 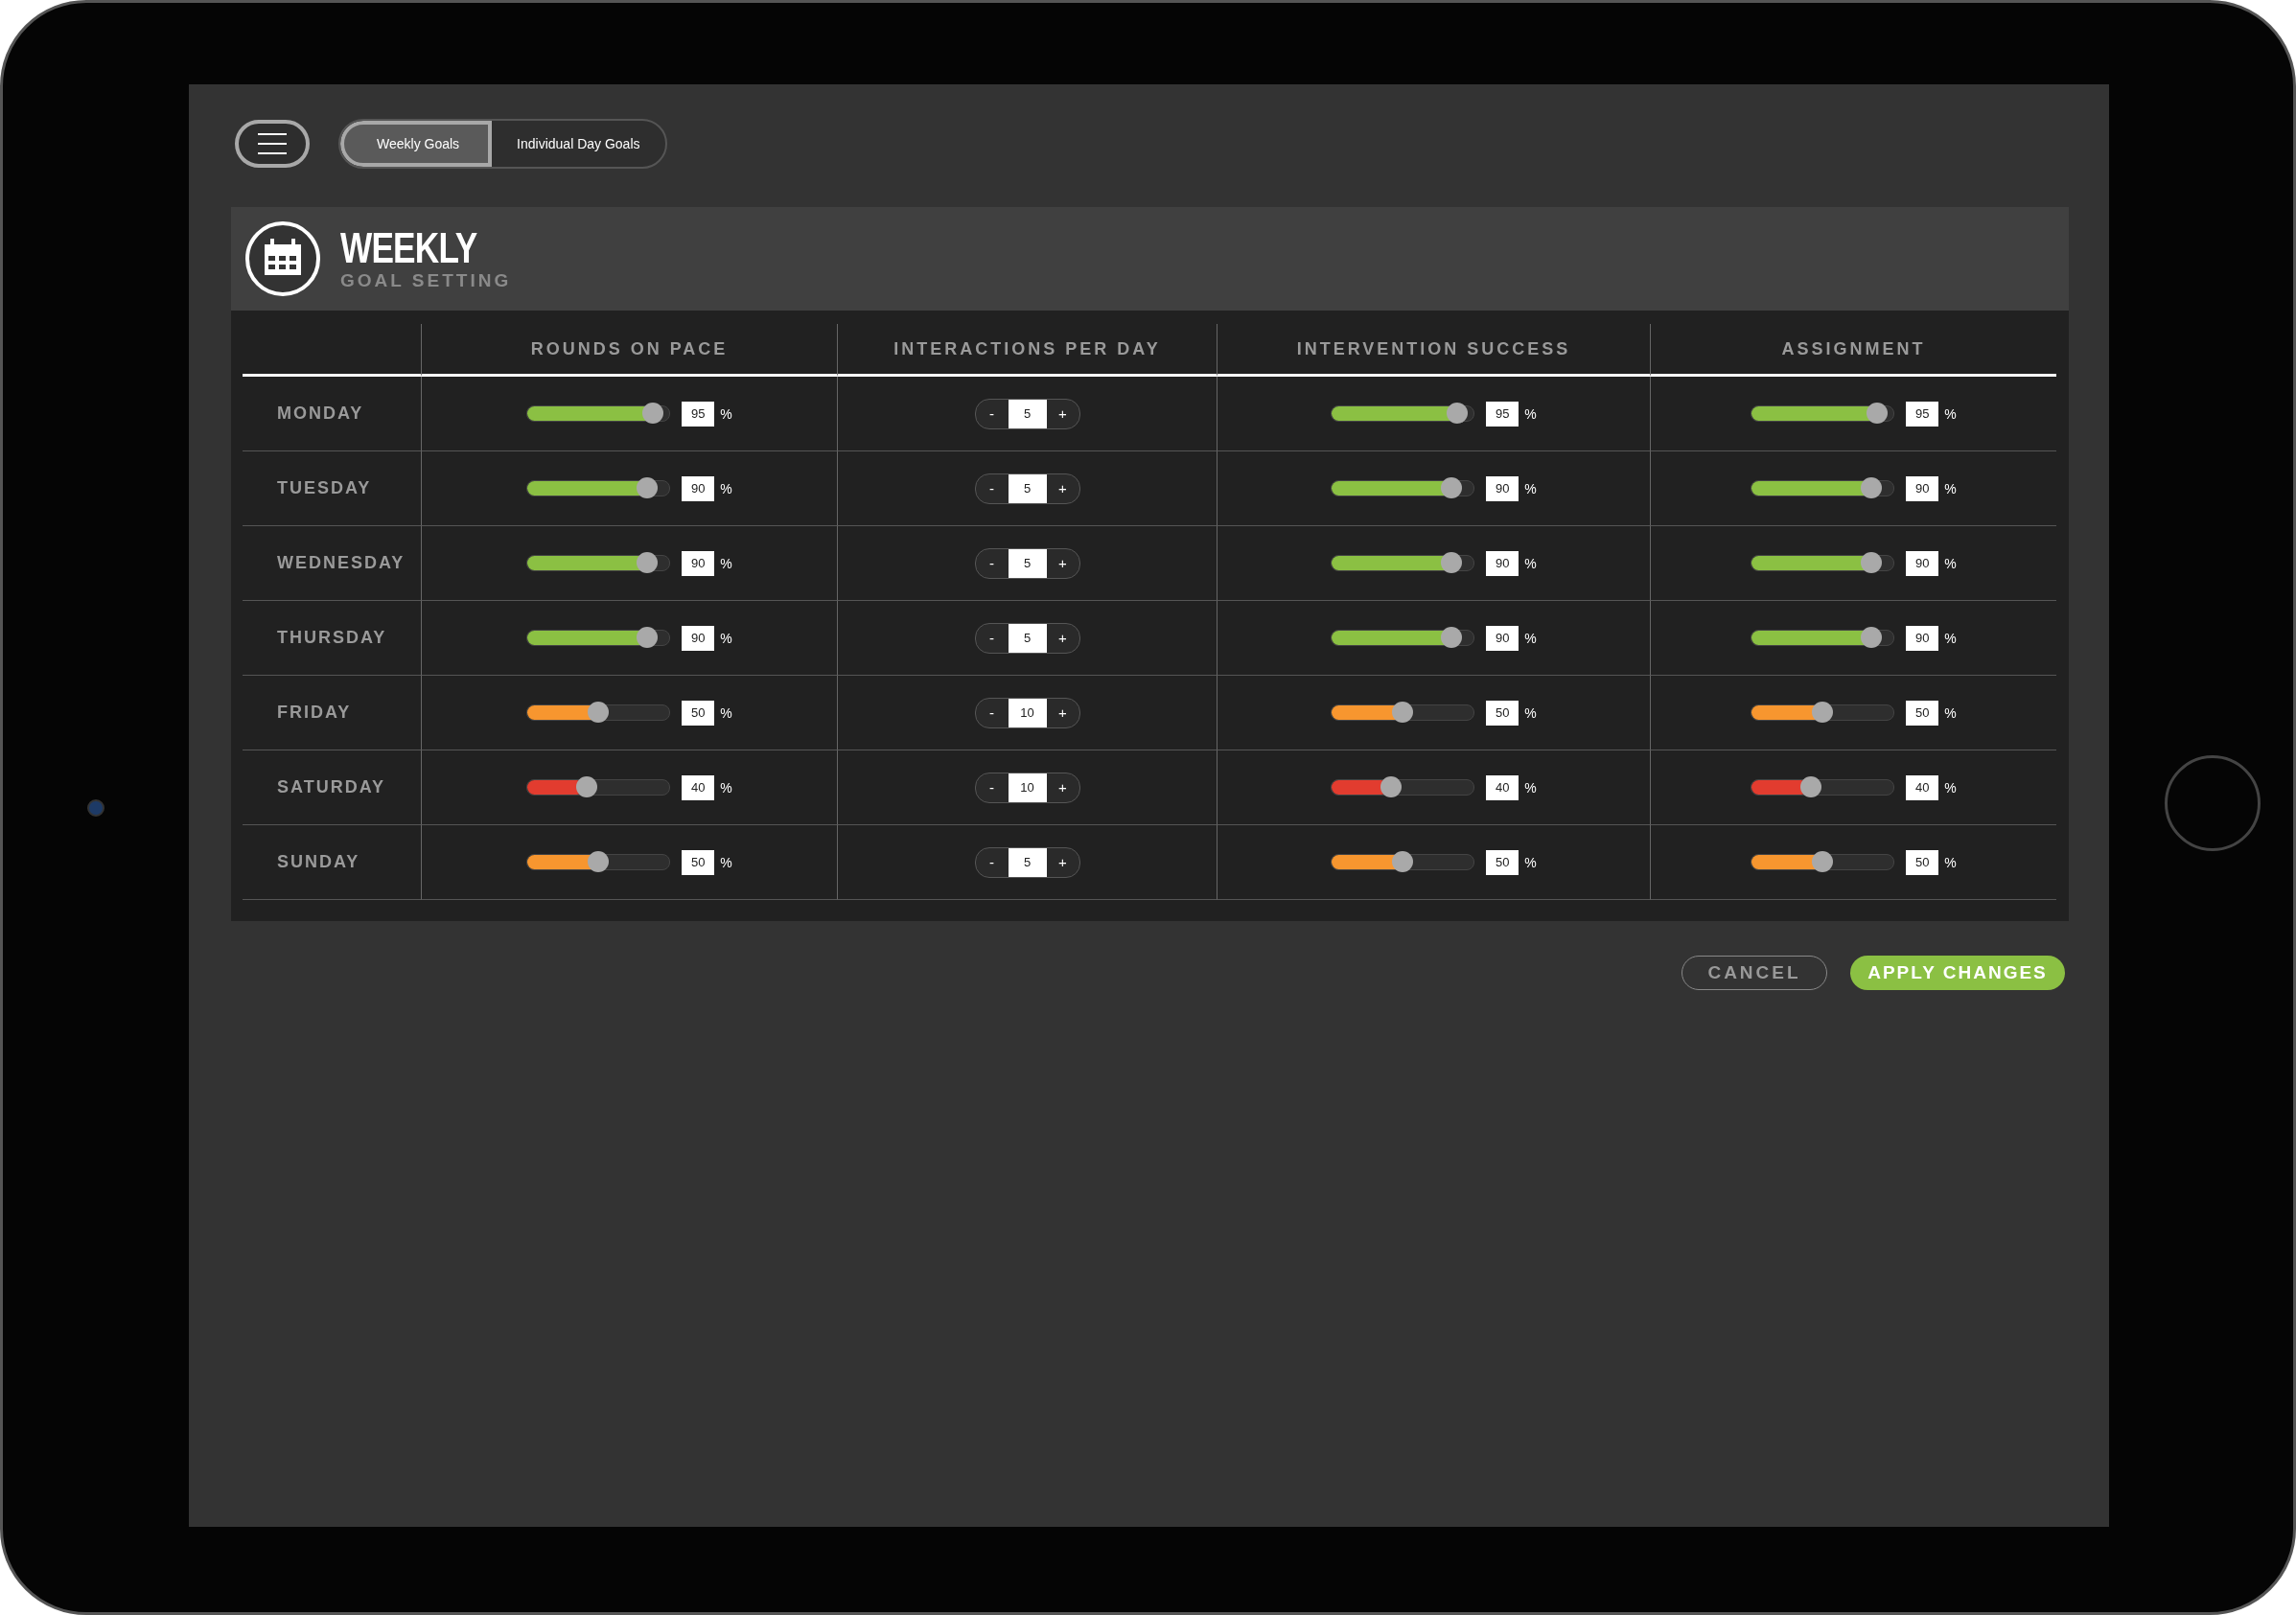 What do you see at coordinates (578, 144) in the screenshot?
I see `goal-tab: Individual Day Goals` at bounding box center [578, 144].